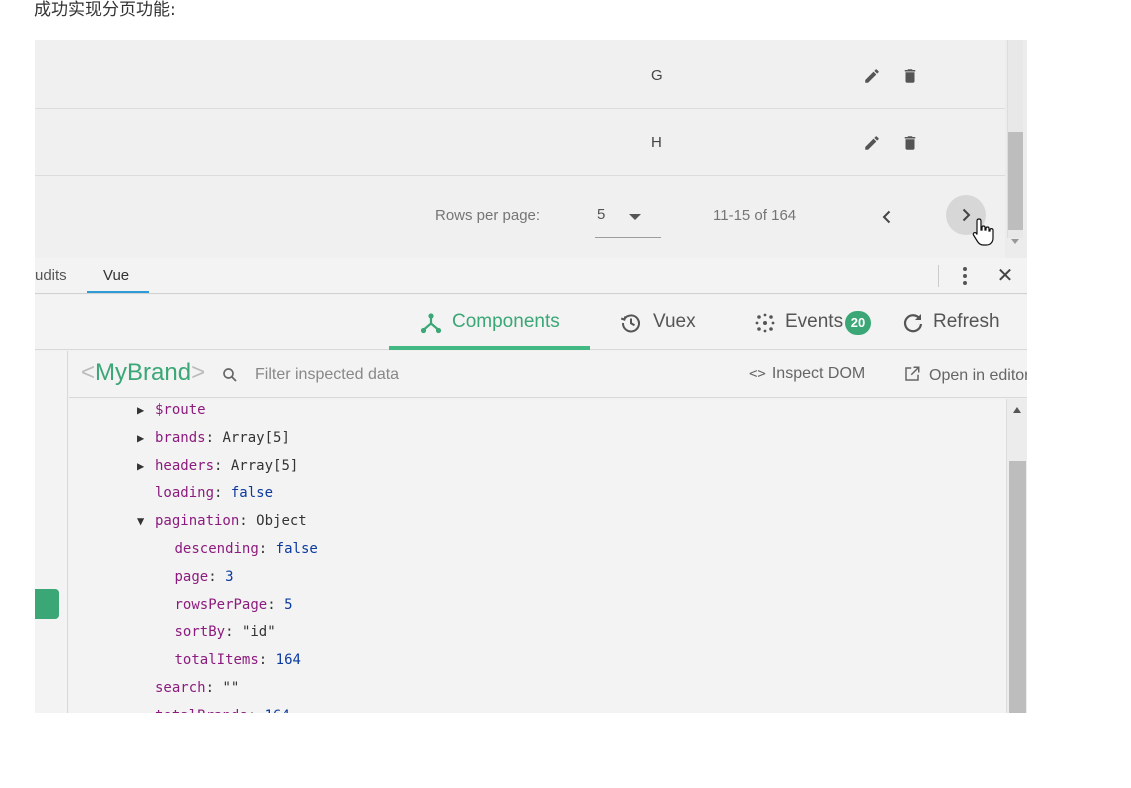 This screenshot has width=1131, height=788. Describe the element at coordinates (1017, 410) in the screenshot. I see `scroll-up-arrow-icon` at that location.